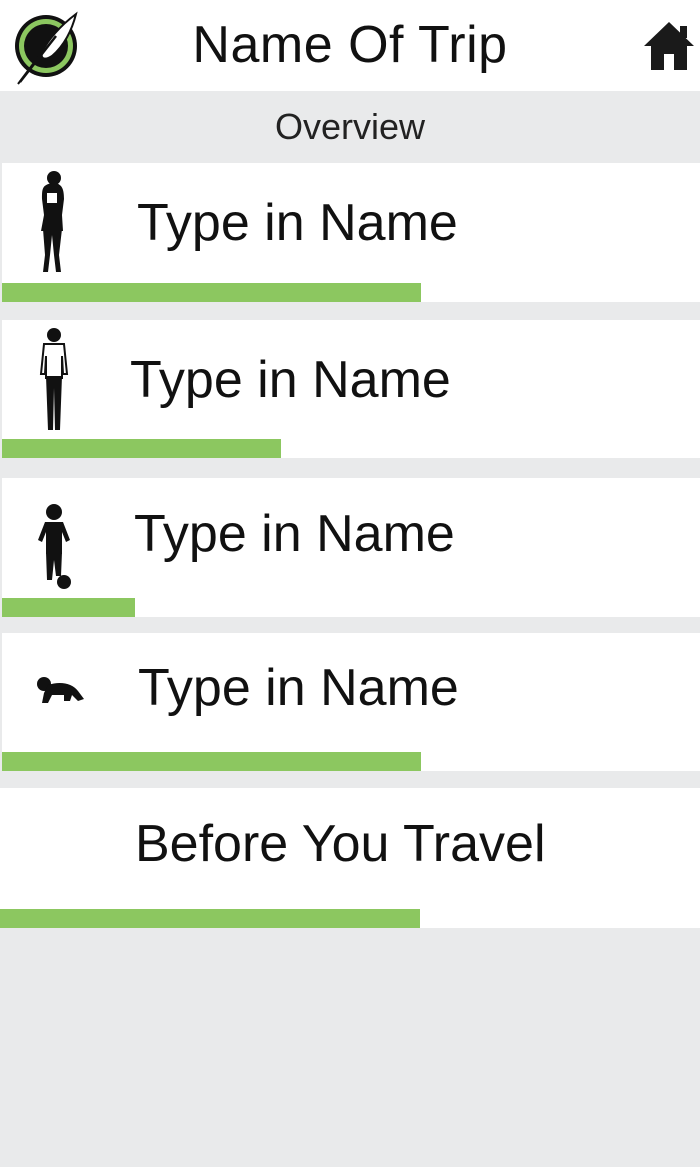 The image size is (700, 1167). What do you see at coordinates (669, 46) in the screenshot?
I see `home-icon` at bounding box center [669, 46].